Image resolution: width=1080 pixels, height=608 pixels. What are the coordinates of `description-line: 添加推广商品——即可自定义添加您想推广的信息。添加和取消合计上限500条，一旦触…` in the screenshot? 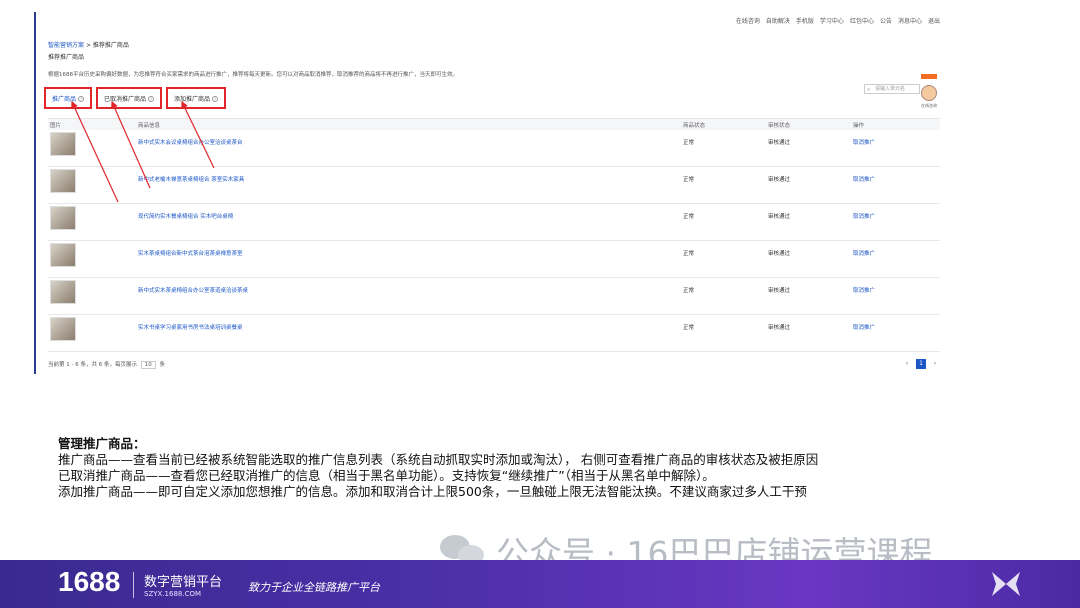 It's located at (432, 491).